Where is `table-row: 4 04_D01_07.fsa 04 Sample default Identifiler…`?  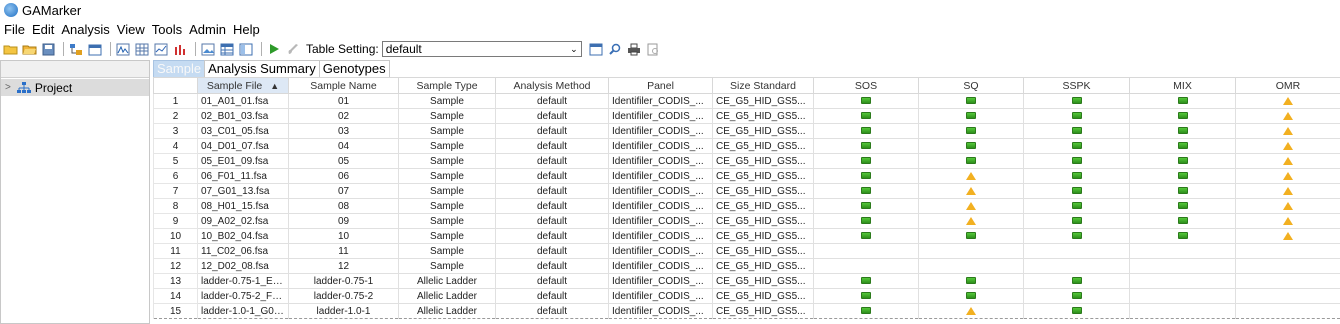
table-row: 4 04_D01_07.fsa 04 Sample default Identifiler… is located at coordinates (746, 146).